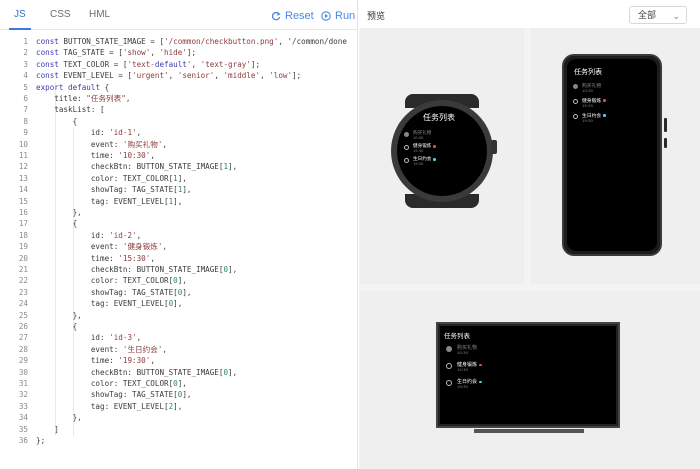  I want to click on code-text: checkBtn: BUTTON_STATE_IMAGE[1],, so click(137, 167).